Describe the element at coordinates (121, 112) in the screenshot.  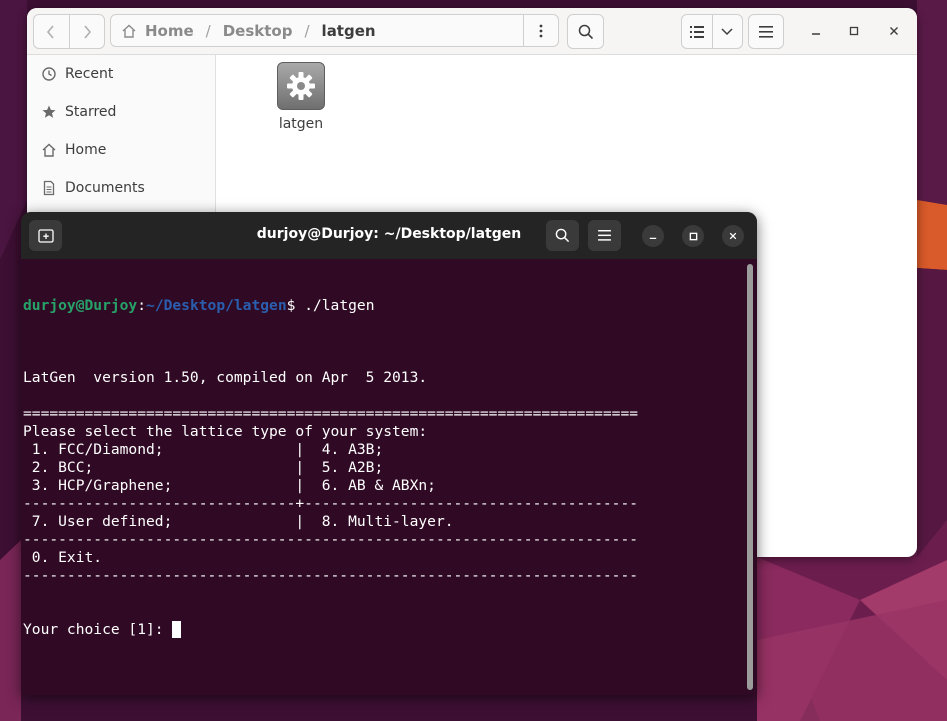
I see `sidebar-item-starred: Starred` at that location.